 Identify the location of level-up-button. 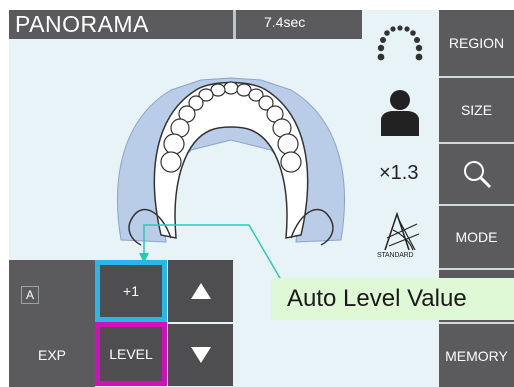
(200, 291).